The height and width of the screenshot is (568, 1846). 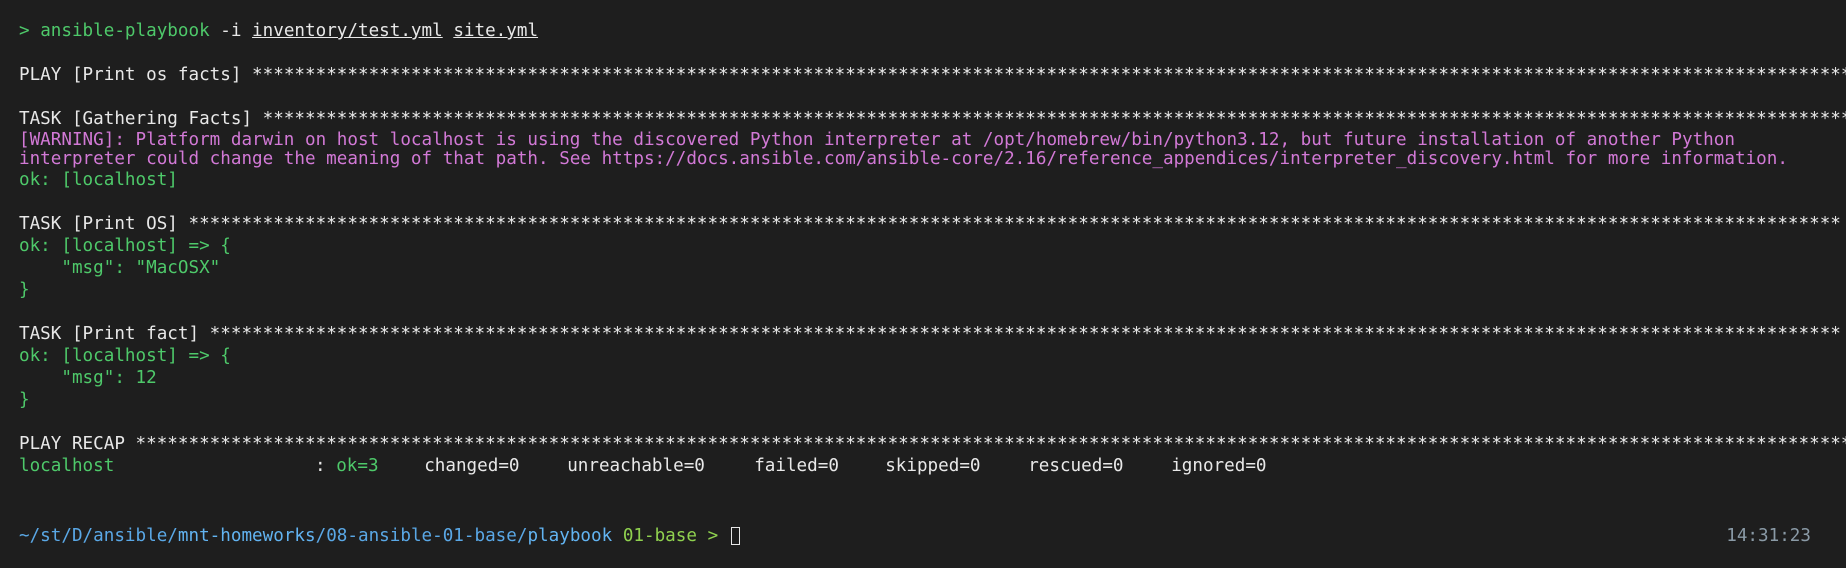 What do you see at coordinates (796, 466) in the screenshot?
I see `recap-failed: failed=0` at bounding box center [796, 466].